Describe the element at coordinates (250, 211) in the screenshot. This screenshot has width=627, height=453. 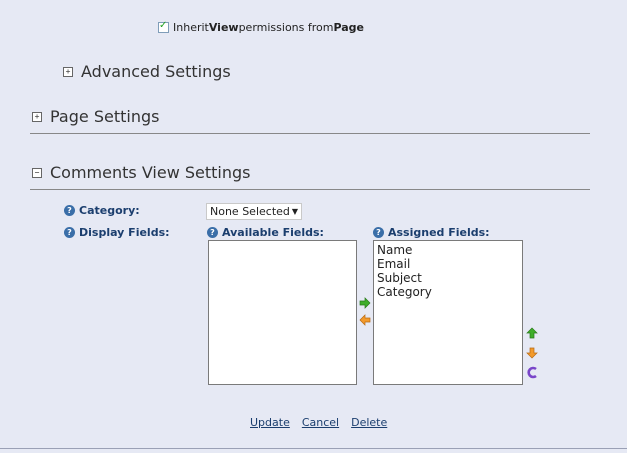
I see `category-select-value: None Selected` at that location.